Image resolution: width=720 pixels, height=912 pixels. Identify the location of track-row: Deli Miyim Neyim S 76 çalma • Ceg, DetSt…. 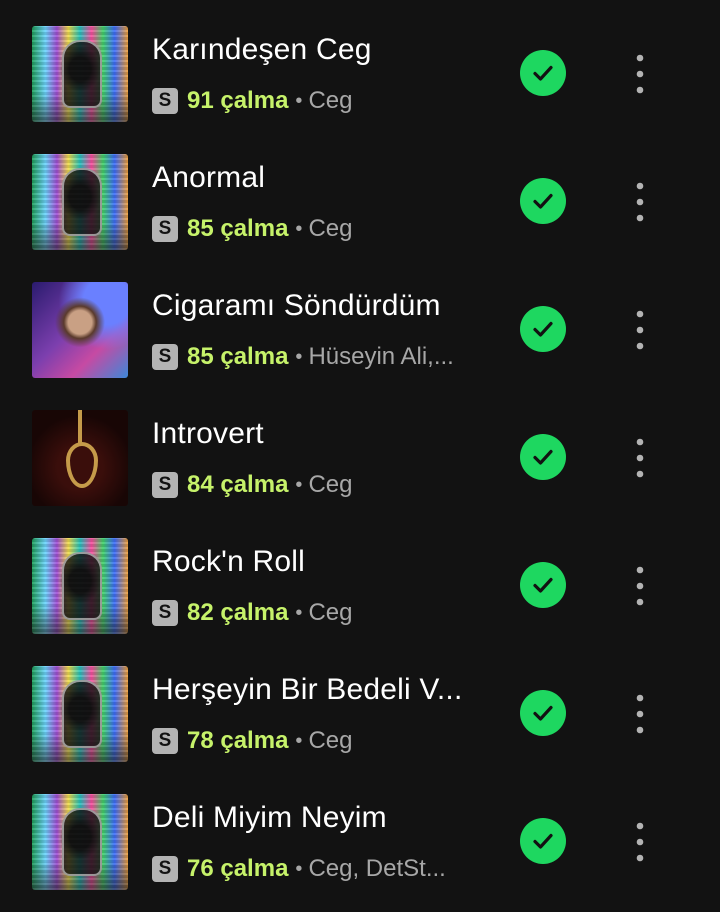
(360, 832).